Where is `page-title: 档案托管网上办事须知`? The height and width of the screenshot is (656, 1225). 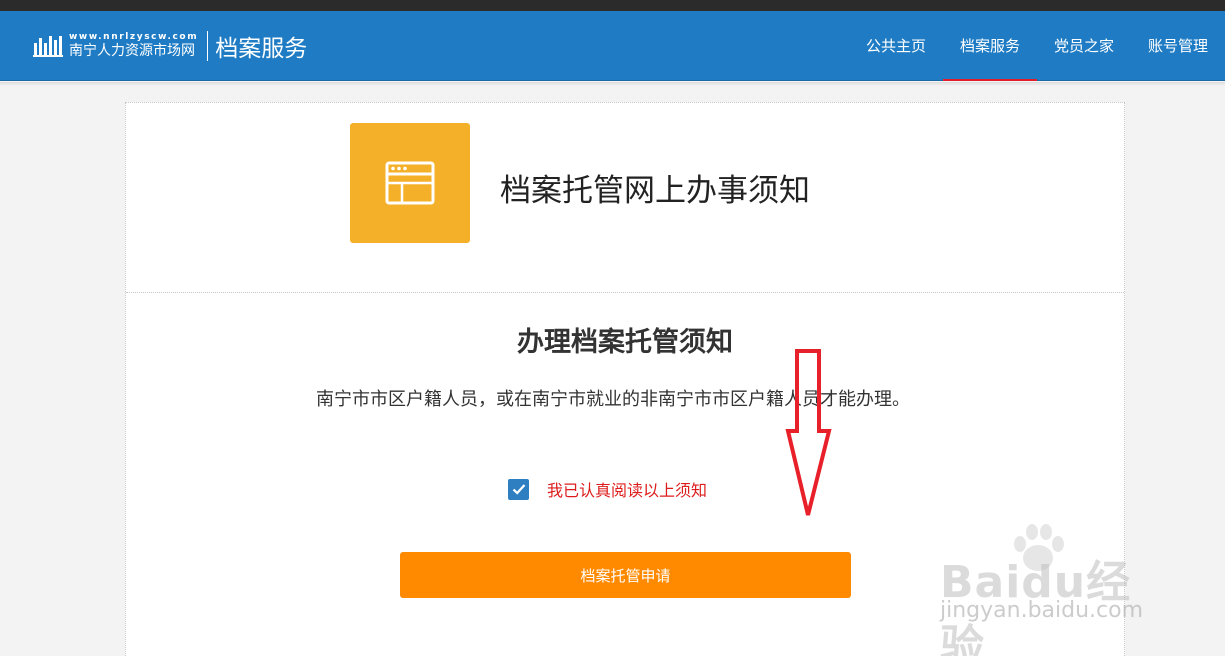
page-title: 档案托管网上办事须知 is located at coordinates (655, 191).